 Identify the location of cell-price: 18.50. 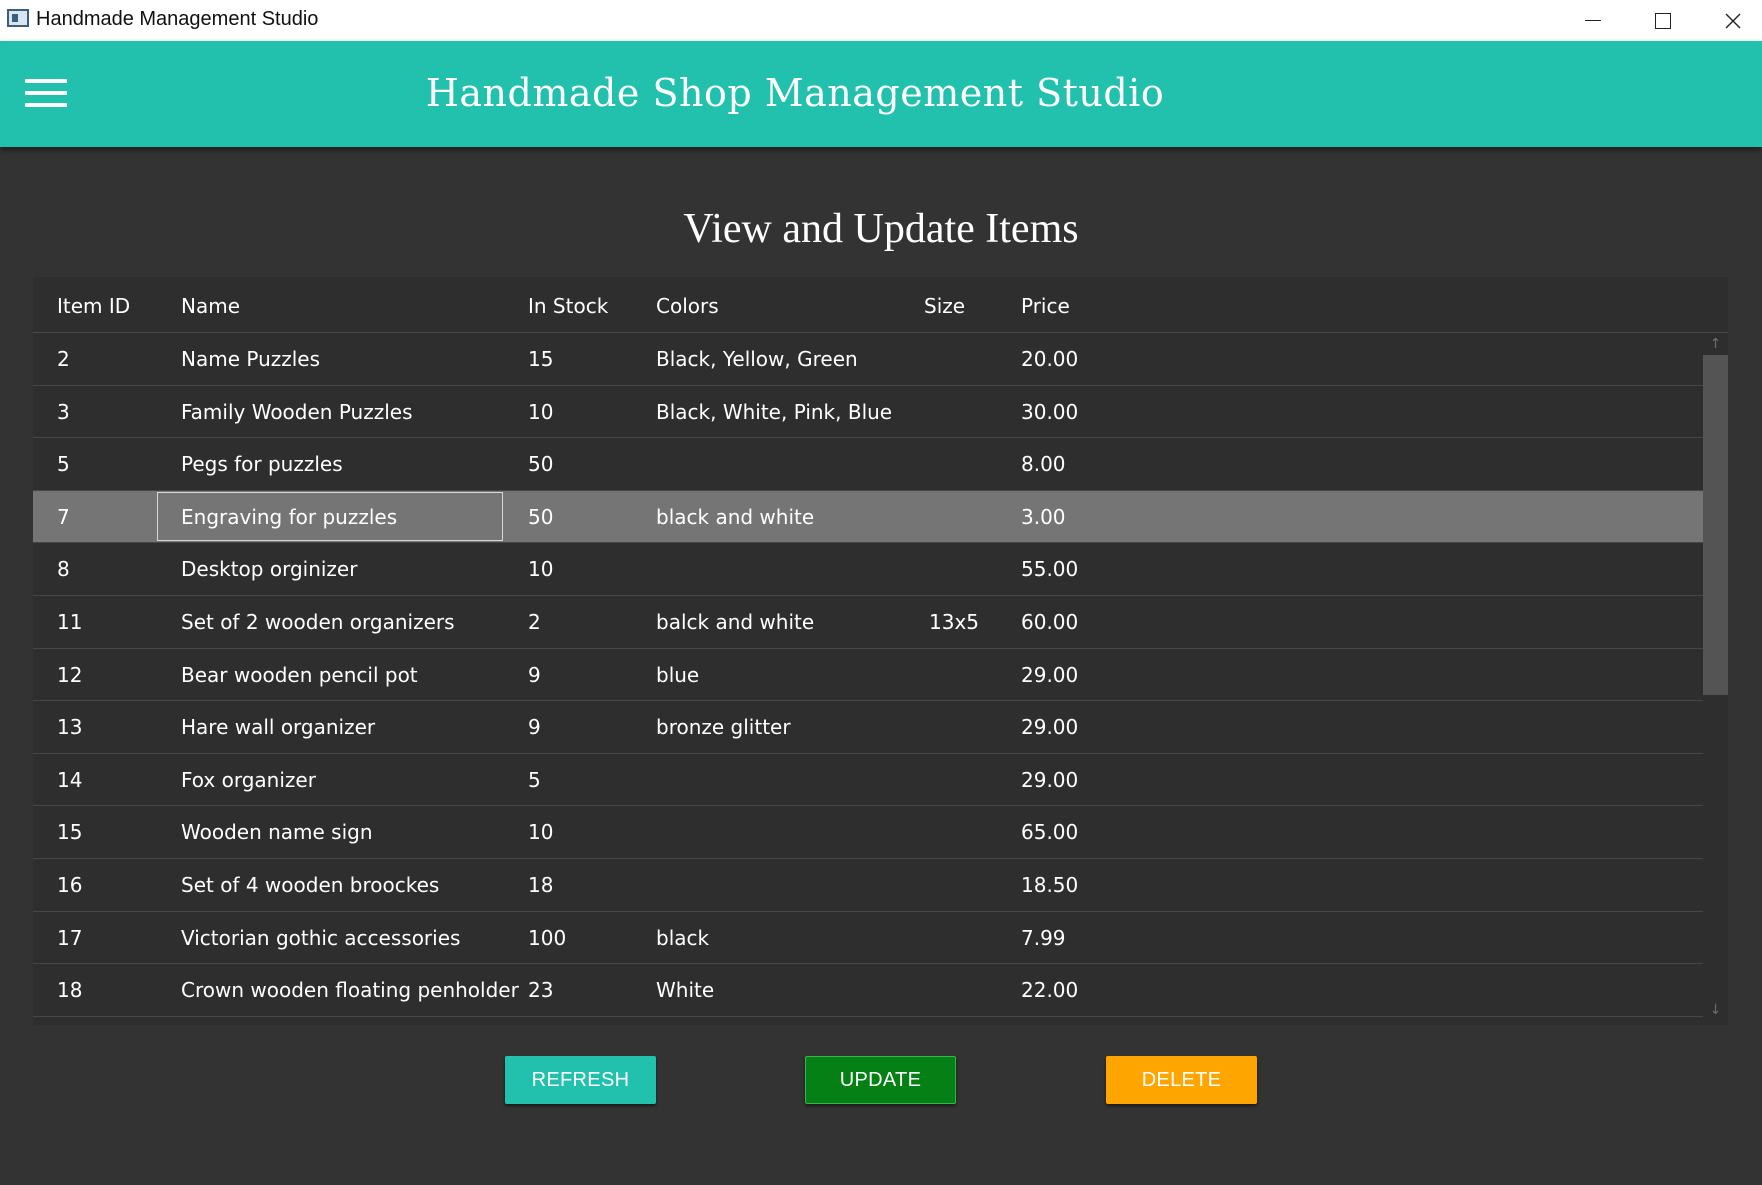
(1049, 885).